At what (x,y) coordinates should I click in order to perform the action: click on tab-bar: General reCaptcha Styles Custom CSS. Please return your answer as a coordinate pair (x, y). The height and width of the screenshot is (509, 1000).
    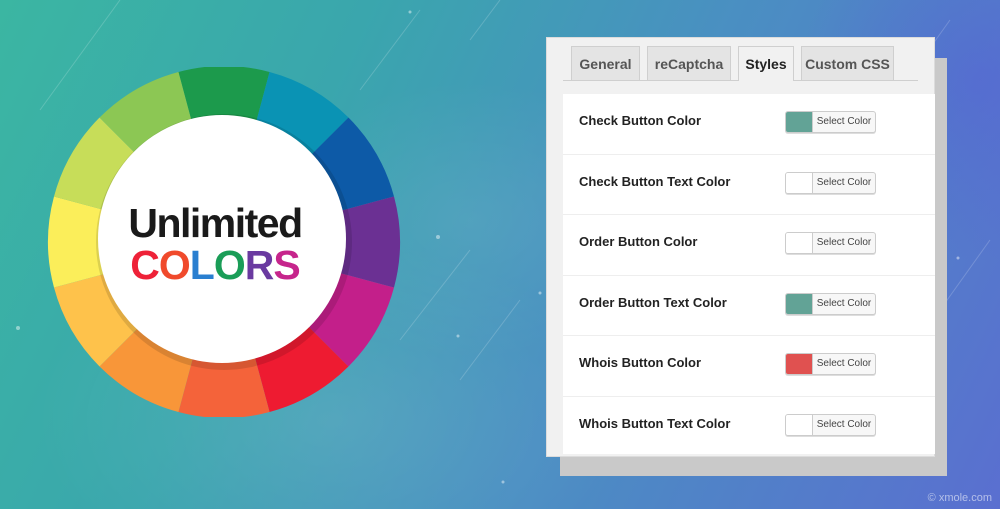
    Looking at the image, I should click on (740, 63).